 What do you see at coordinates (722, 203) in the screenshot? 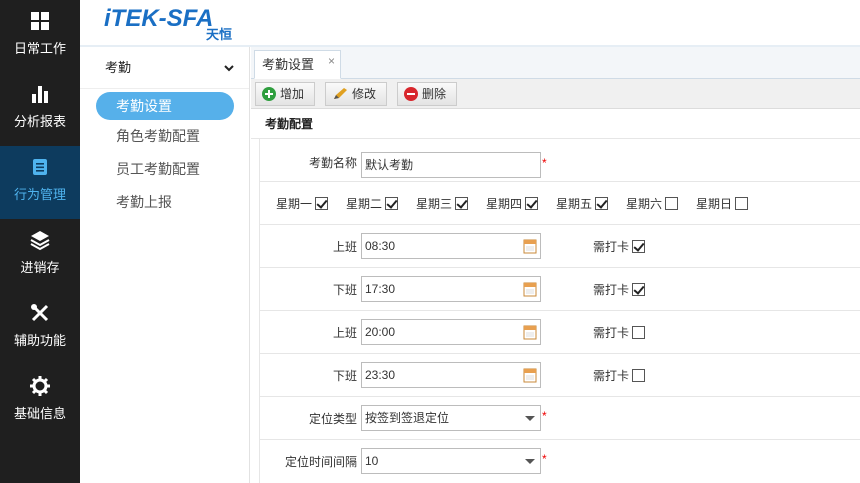
I see `weekday-sun: 星期日` at bounding box center [722, 203].